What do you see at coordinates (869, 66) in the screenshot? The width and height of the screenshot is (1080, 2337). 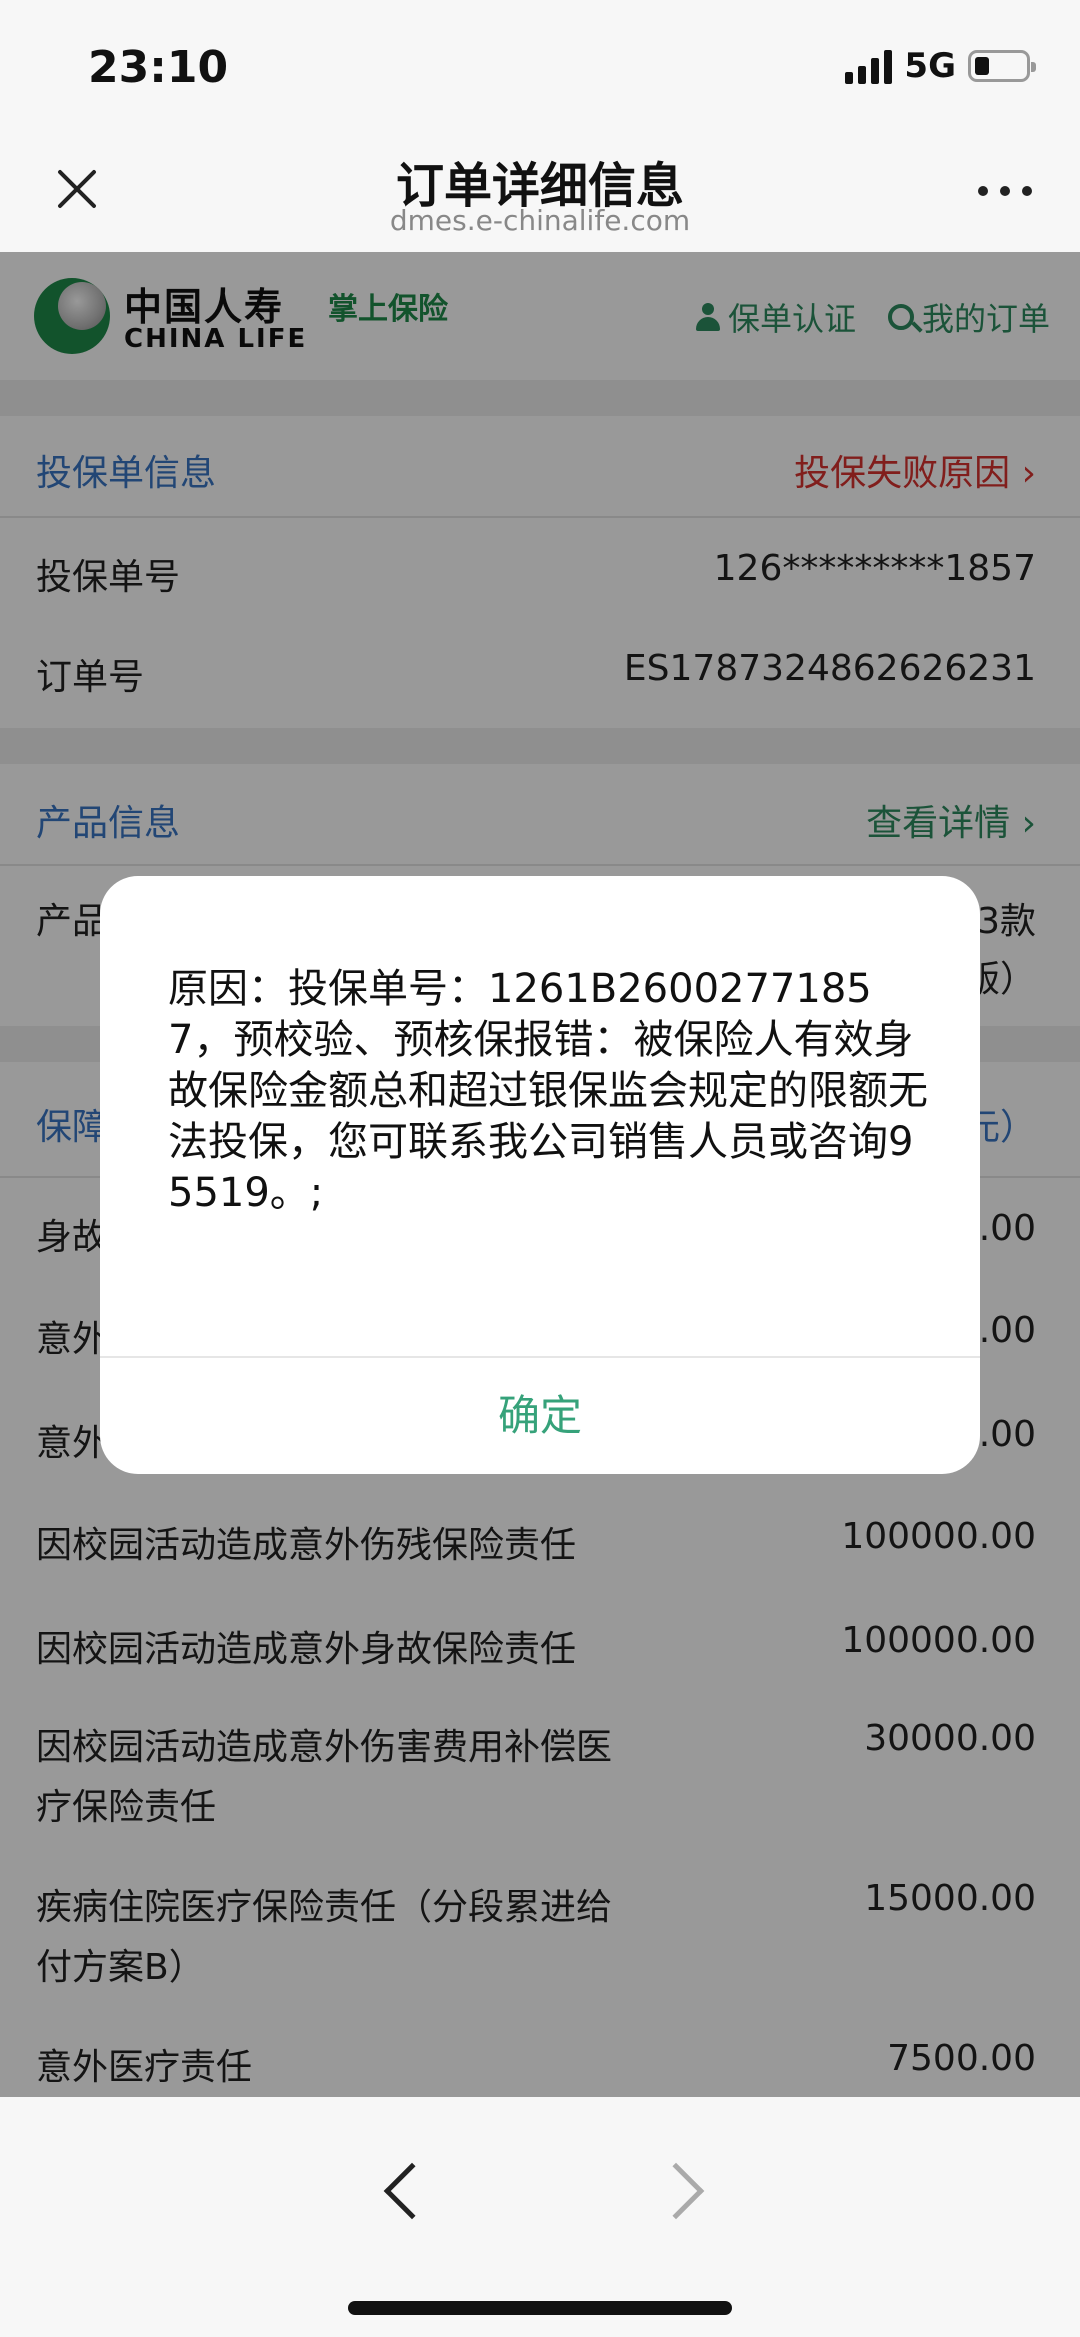 I see `signal-icon` at bounding box center [869, 66].